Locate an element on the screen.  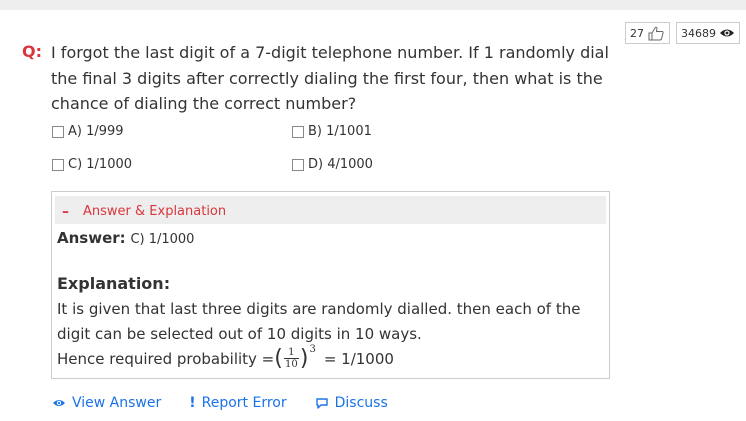
option-d: D) 4/1000 is located at coordinates (332, 164).